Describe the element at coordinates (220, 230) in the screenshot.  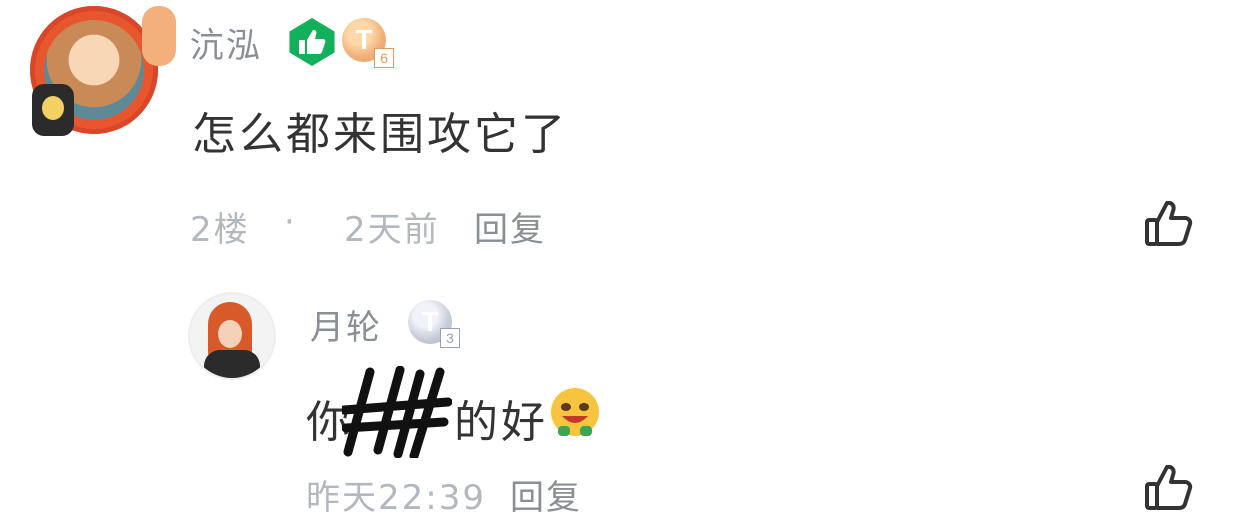
I see `floor-label: 2楼` at that location.